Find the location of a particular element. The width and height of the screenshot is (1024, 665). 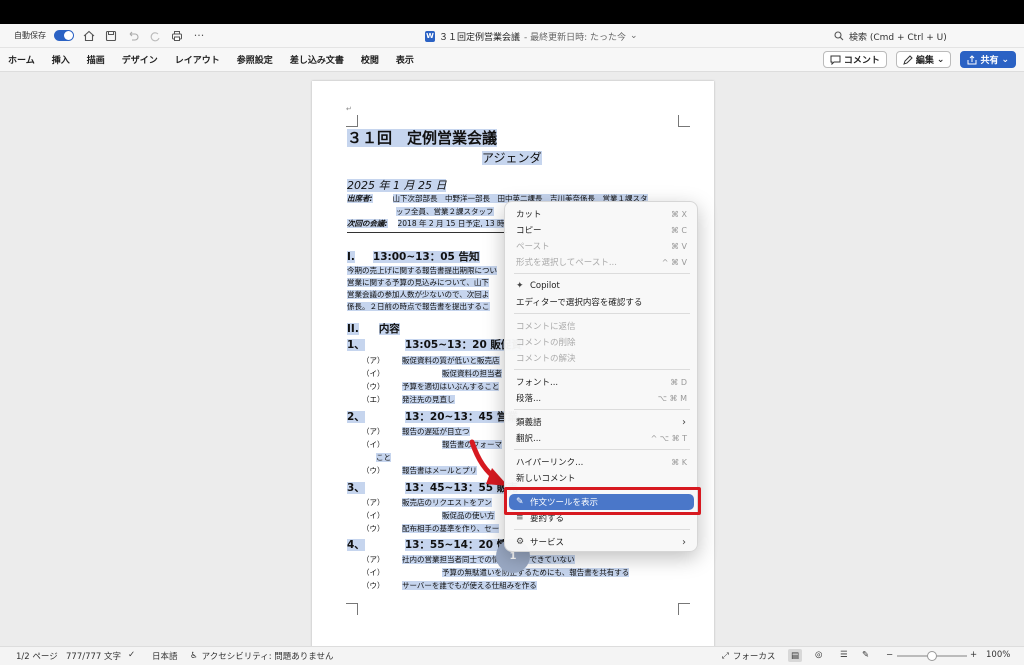

menu-item-synonyms: 類義語 › is located at coordinates (601, 422).